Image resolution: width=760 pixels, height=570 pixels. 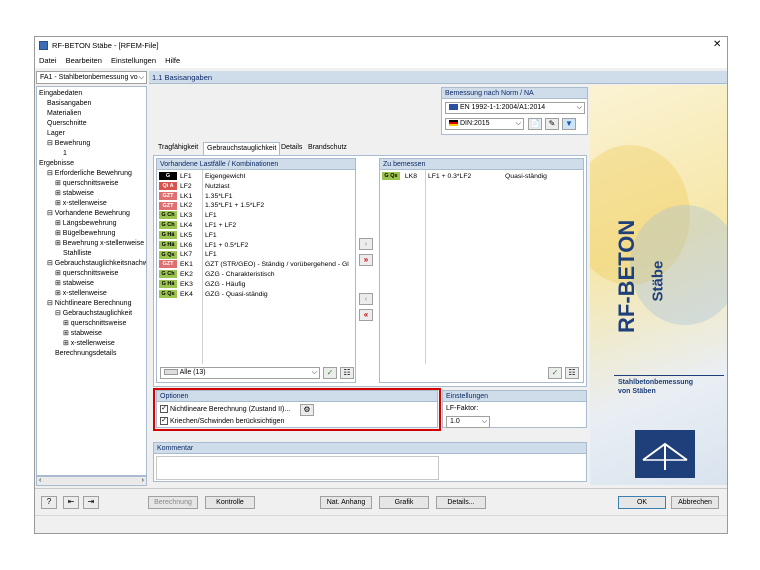 What do you see at coordinates (717, 44) in the screenshot?
I see `close-icon: ✕` at bounding box center [717, 44].